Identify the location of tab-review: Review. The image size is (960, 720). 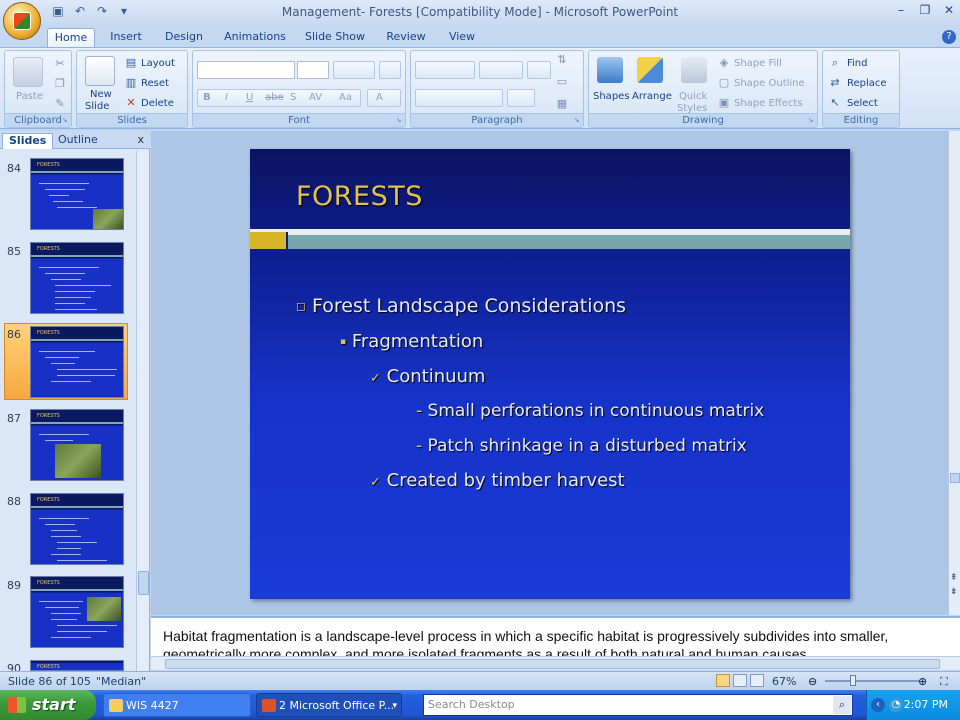
(406, 38).